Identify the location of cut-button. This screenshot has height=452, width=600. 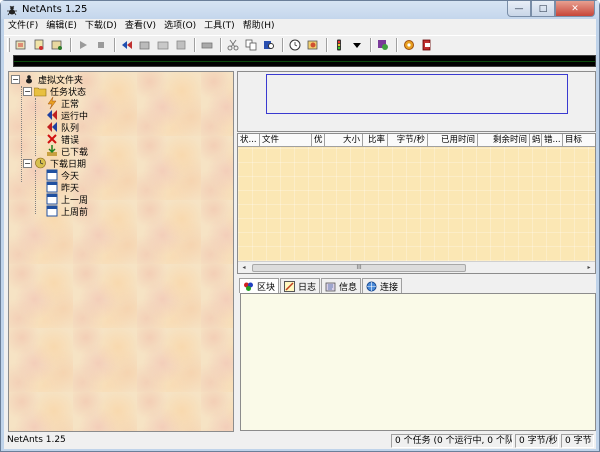
(233, 45).